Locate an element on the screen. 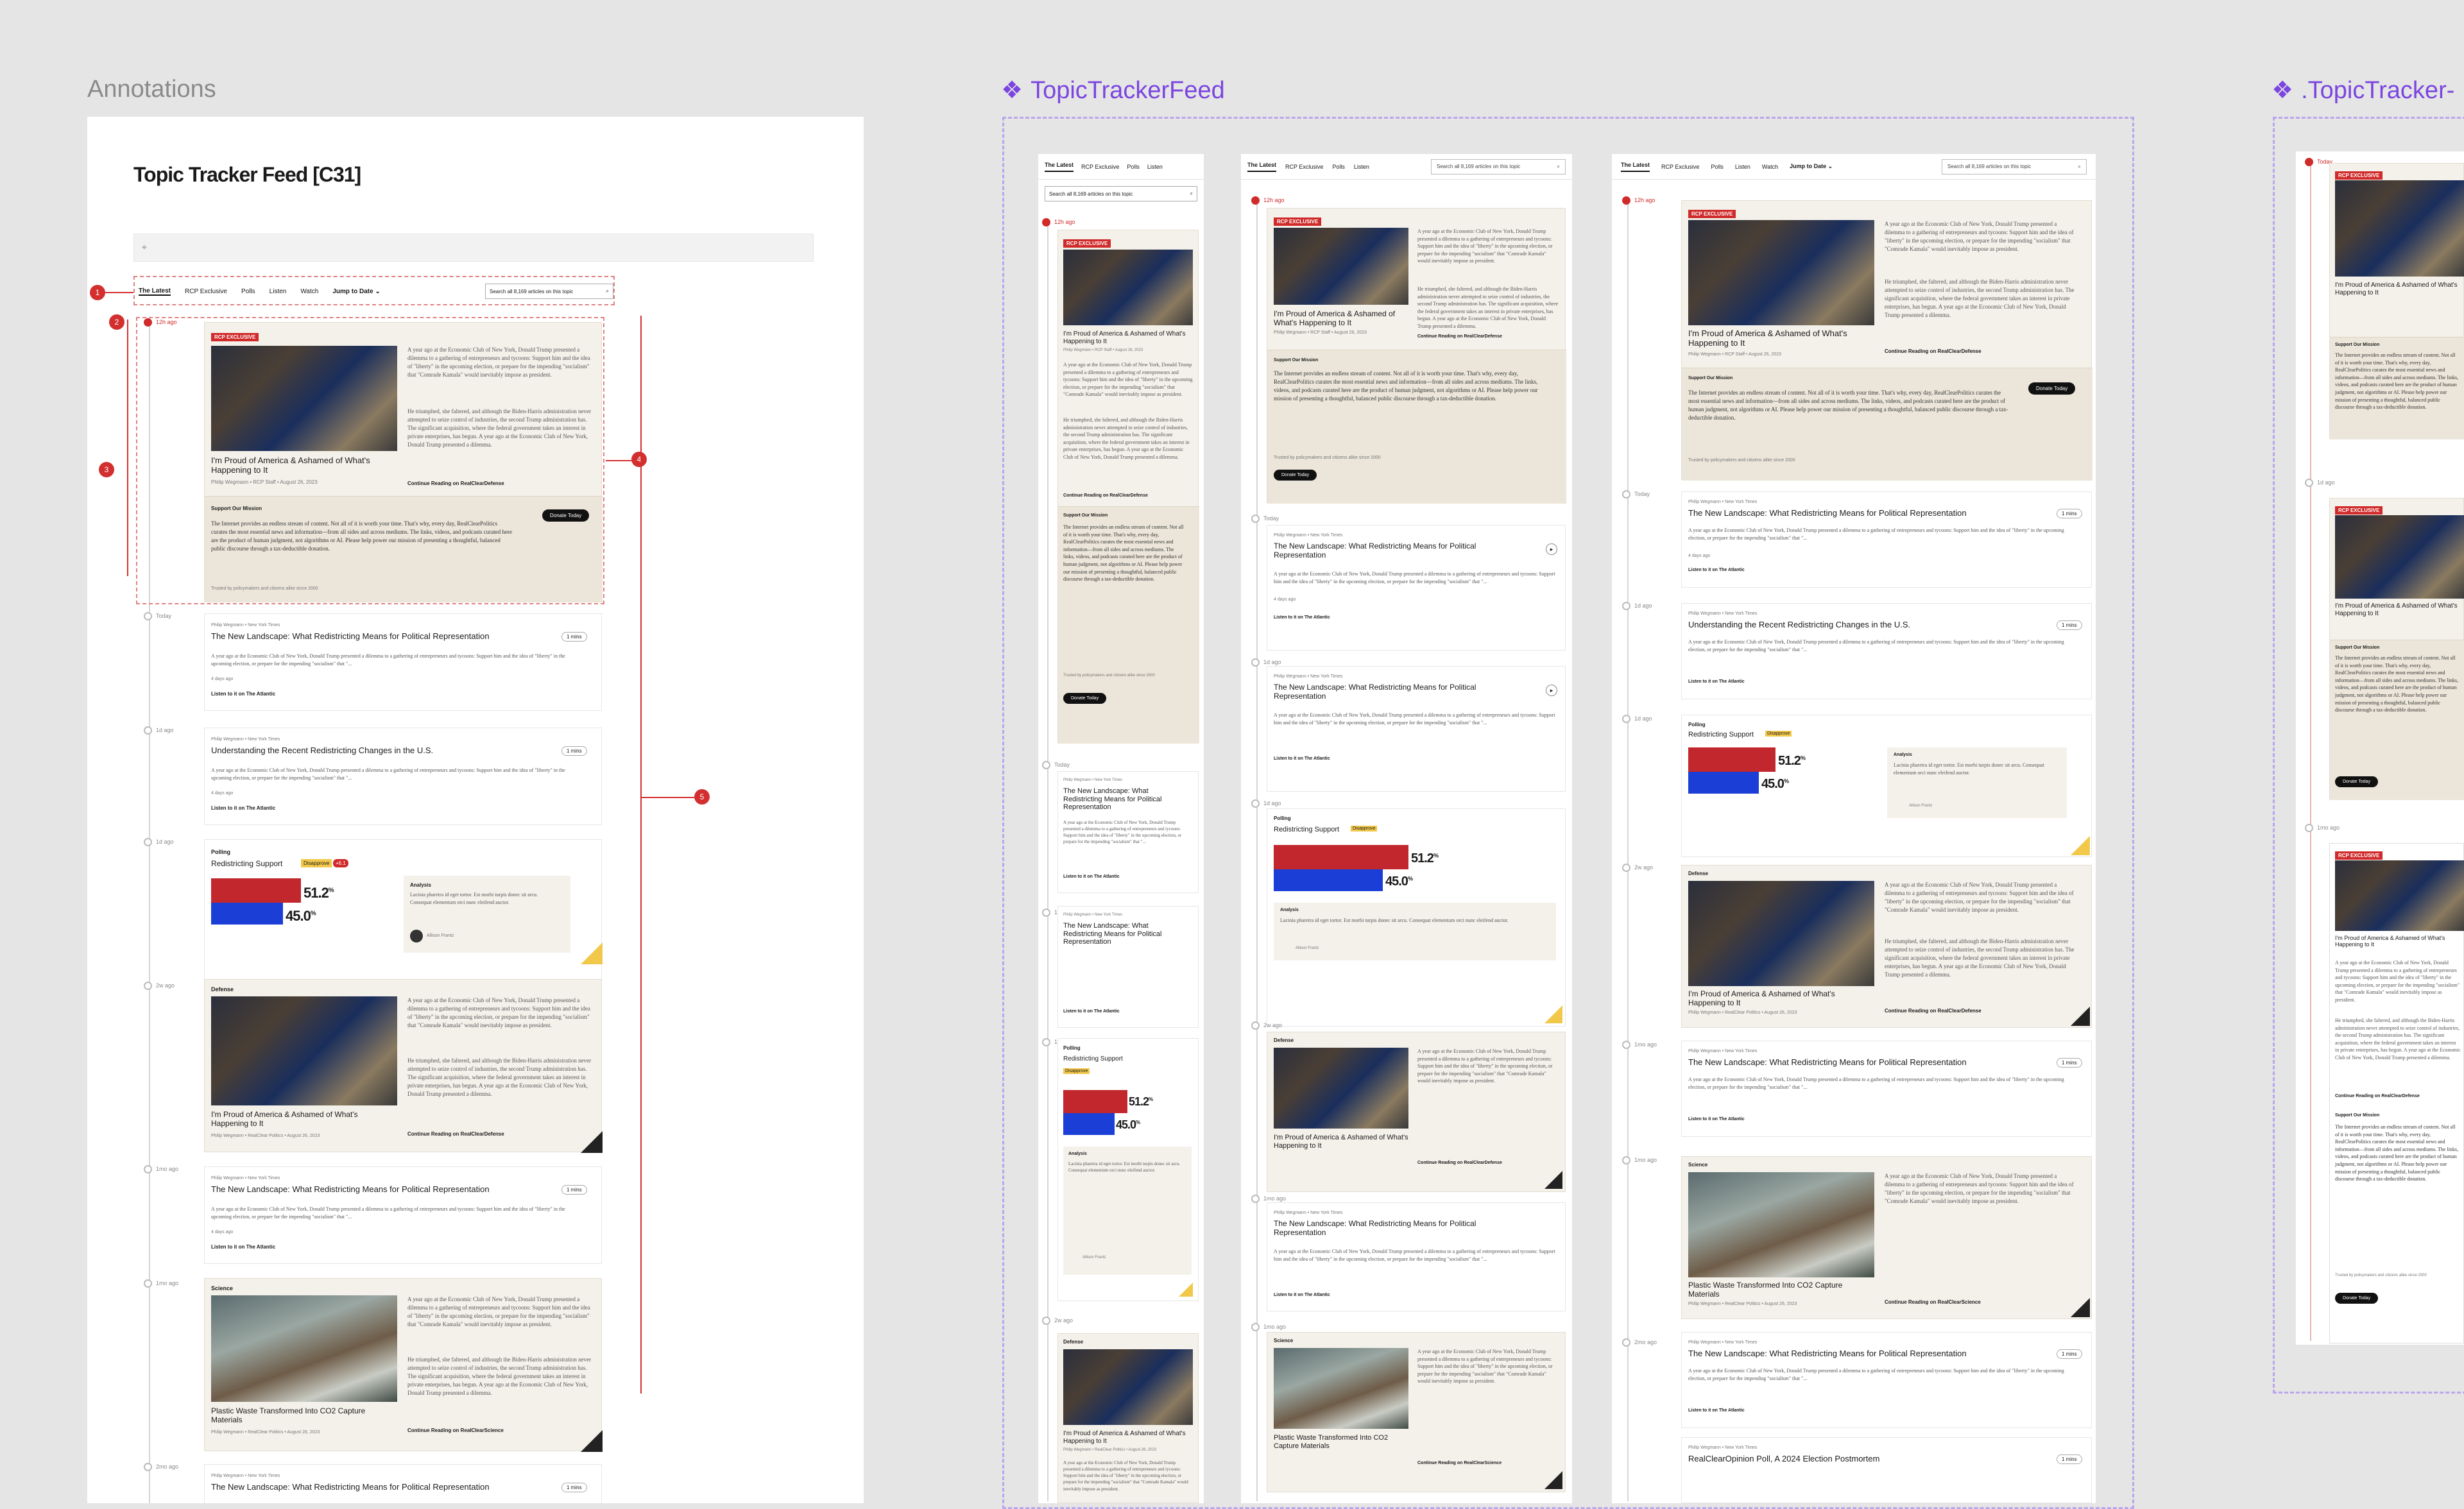  cursor-icon: ⌖ is located at coordinates (145, 247).